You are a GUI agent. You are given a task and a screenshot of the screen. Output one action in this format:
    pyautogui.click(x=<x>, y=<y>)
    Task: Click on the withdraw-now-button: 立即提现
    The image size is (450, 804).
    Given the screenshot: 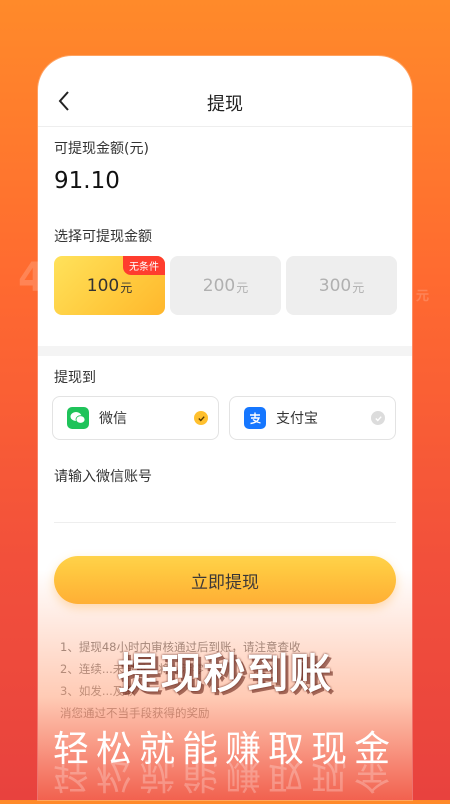 What is the action you would take?
    pyautogui.click(x=225, y=580)
    